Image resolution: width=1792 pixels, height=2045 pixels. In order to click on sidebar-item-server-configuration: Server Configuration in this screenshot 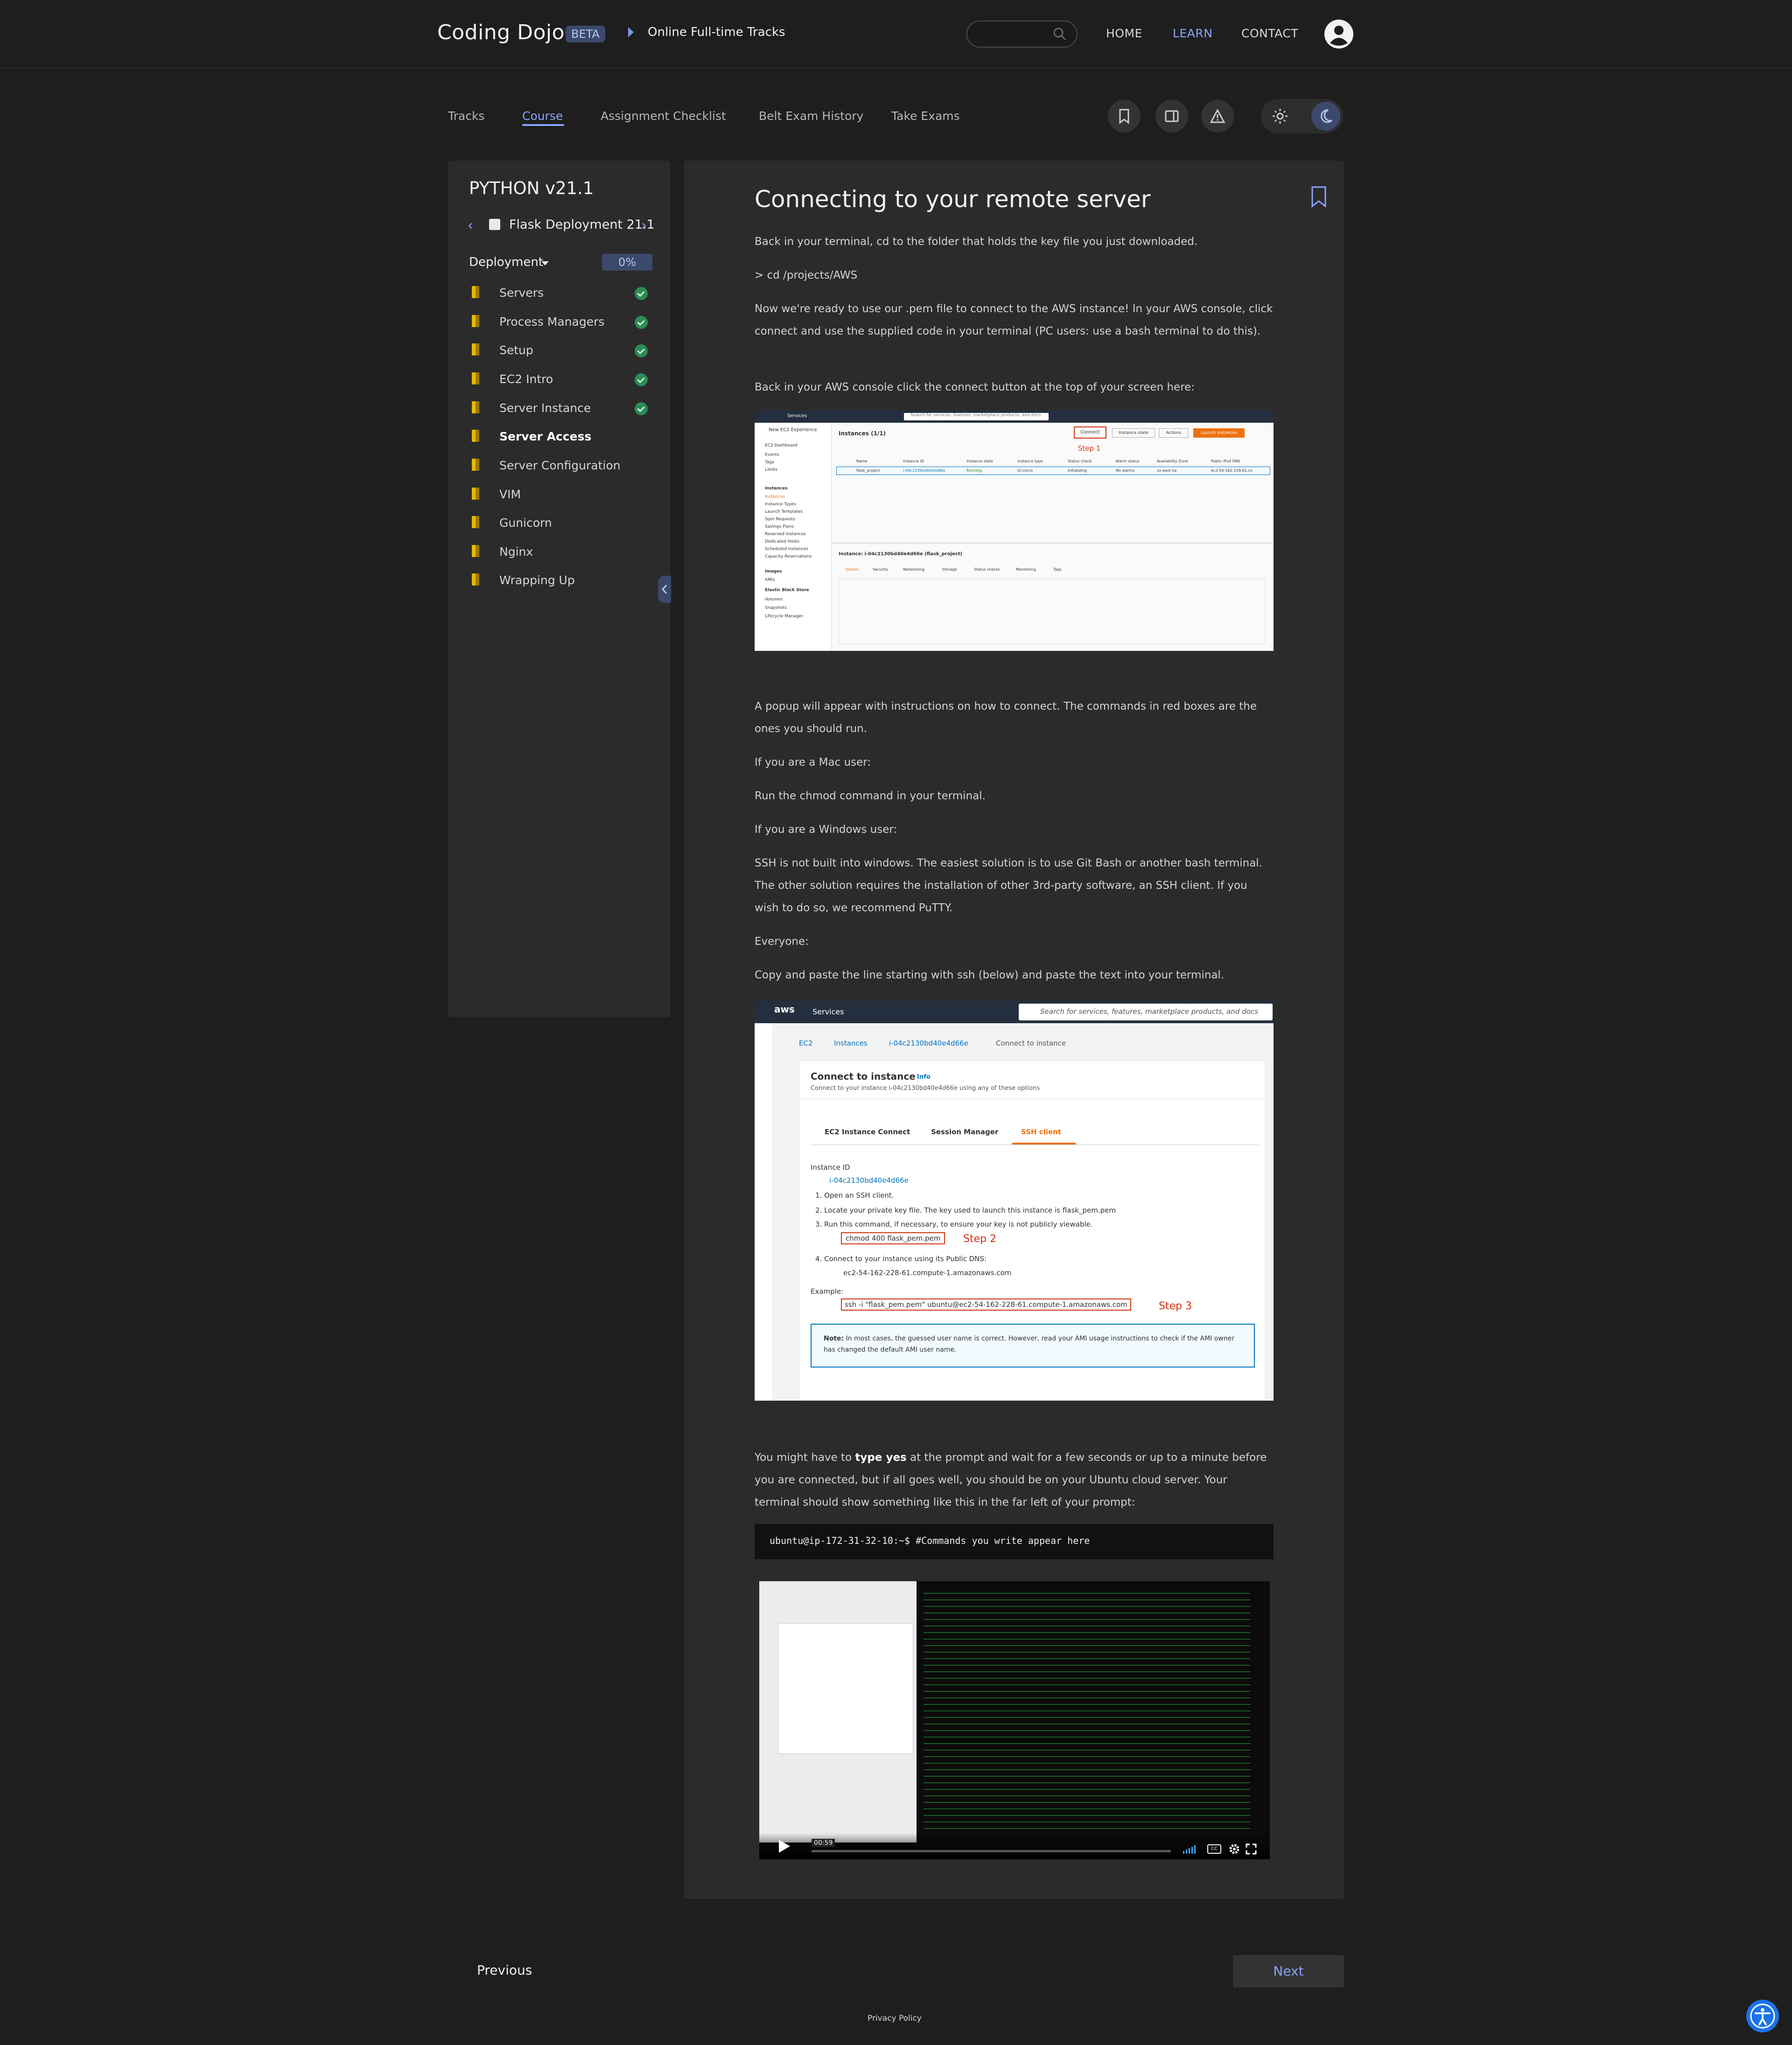, I will do `click(562, 466)`.